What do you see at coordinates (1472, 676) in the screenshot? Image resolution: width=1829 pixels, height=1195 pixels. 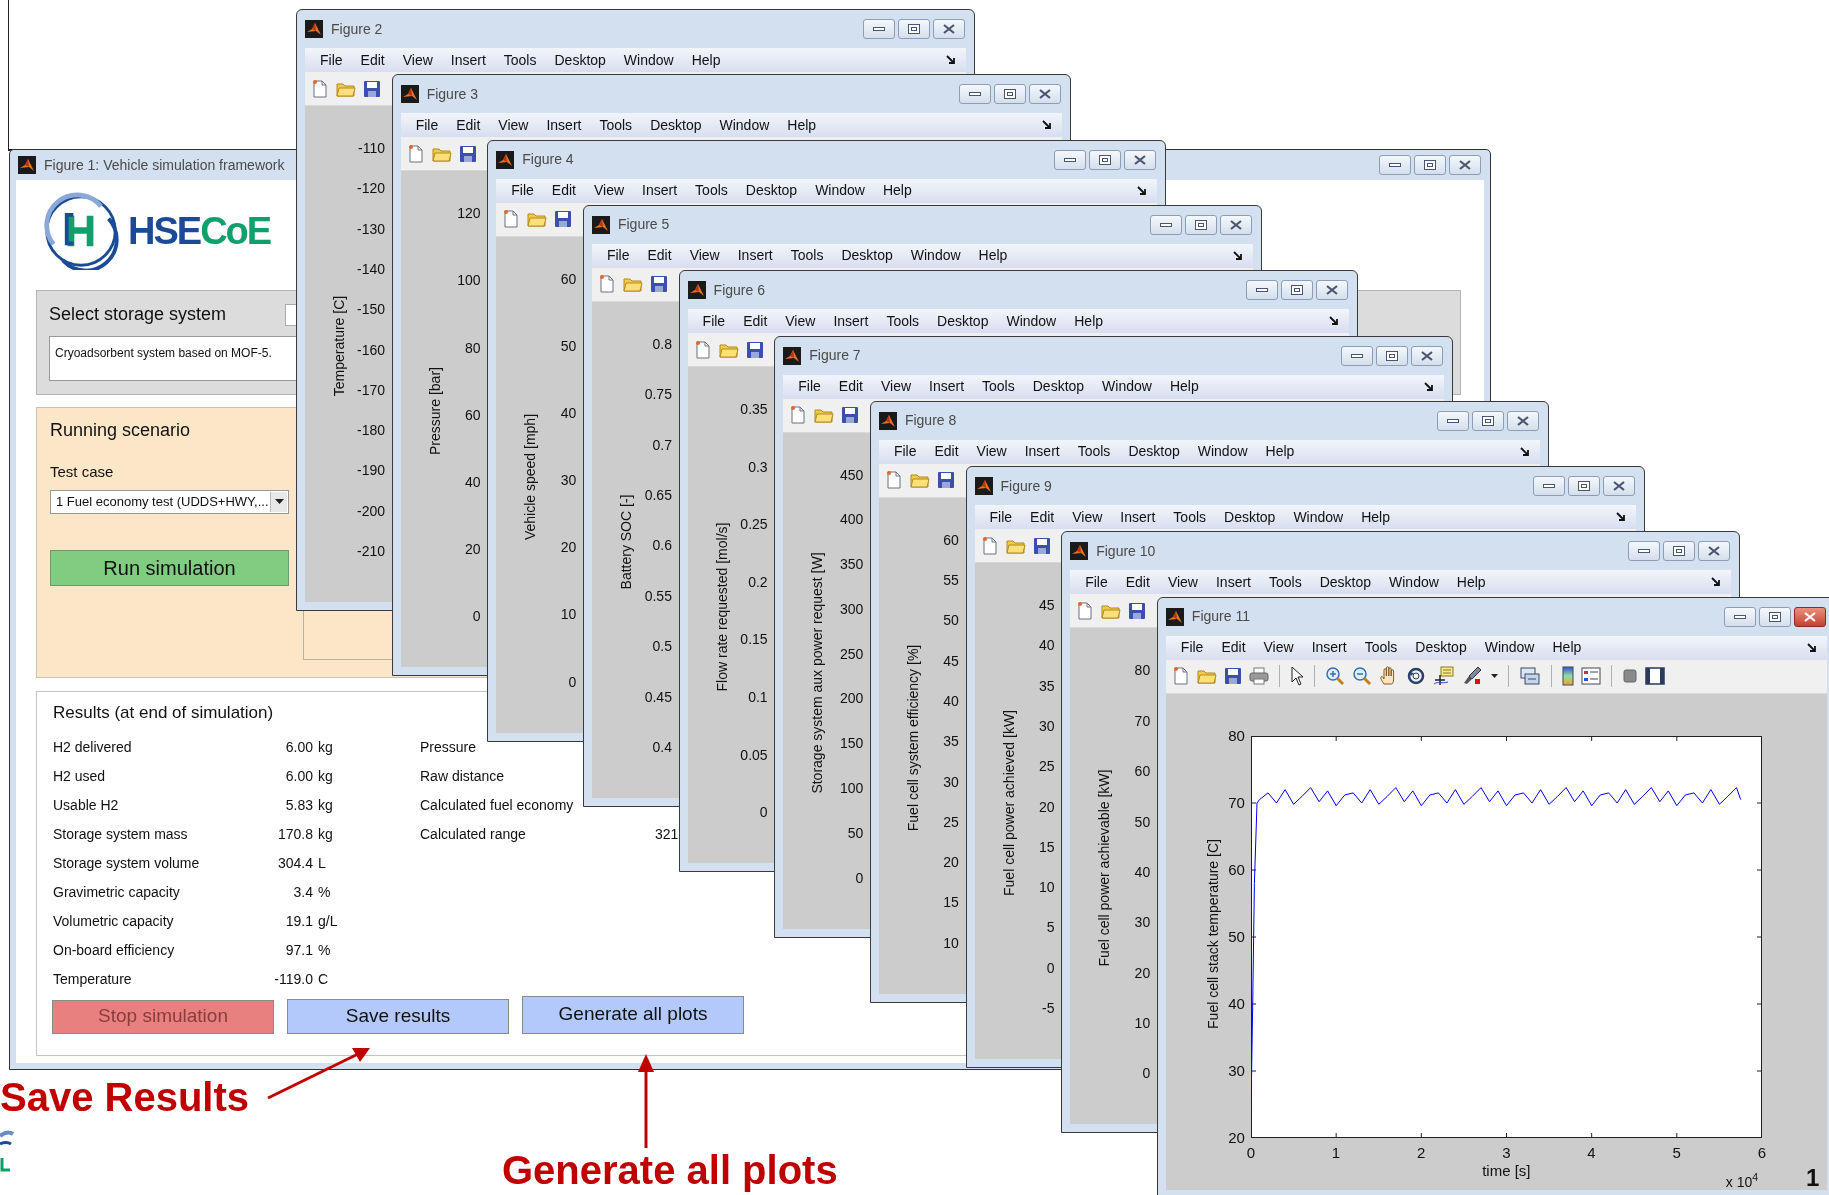 I see `brush-icon` at bounding box center [1472, 676].